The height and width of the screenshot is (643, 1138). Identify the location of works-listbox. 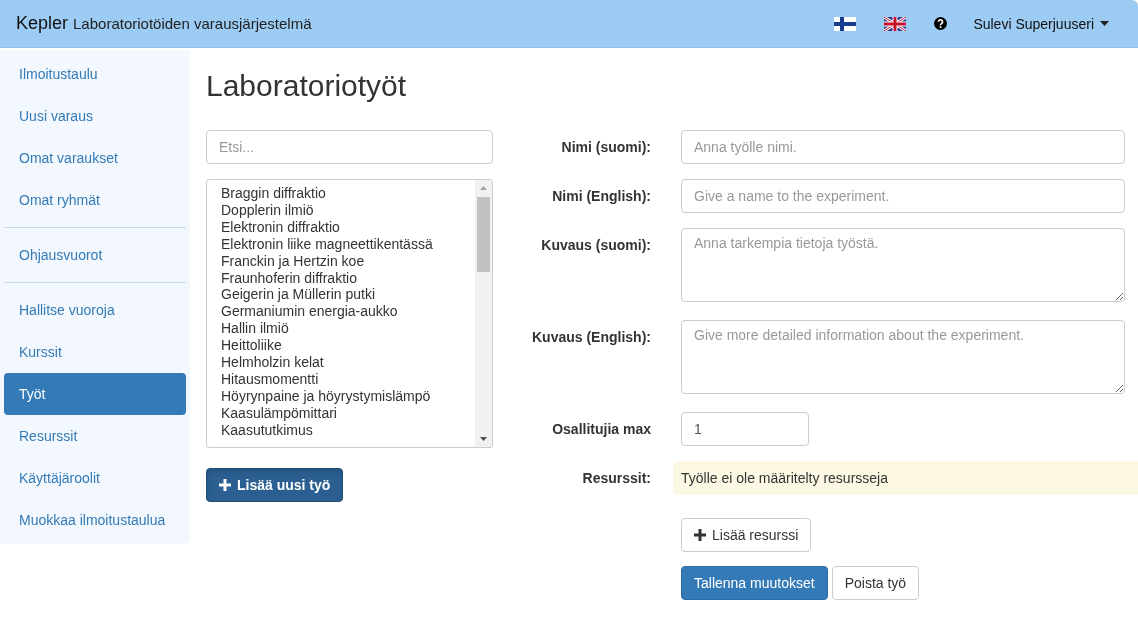
(349, 313).